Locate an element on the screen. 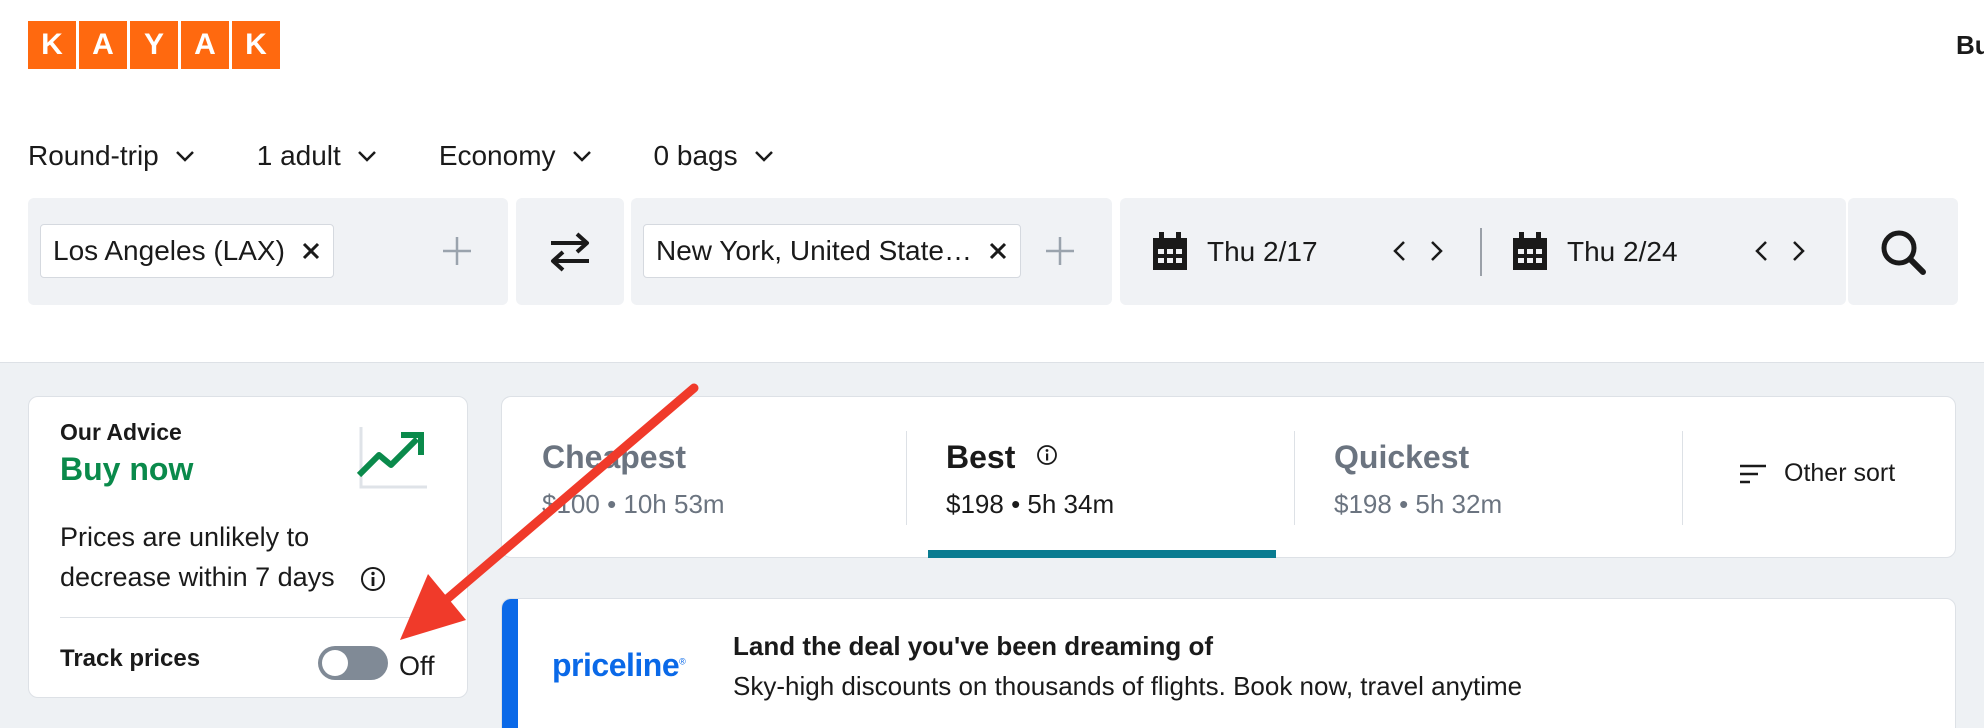 This screenshot has width=1984, height=728. search-button is located at coordinates (1903, 251).